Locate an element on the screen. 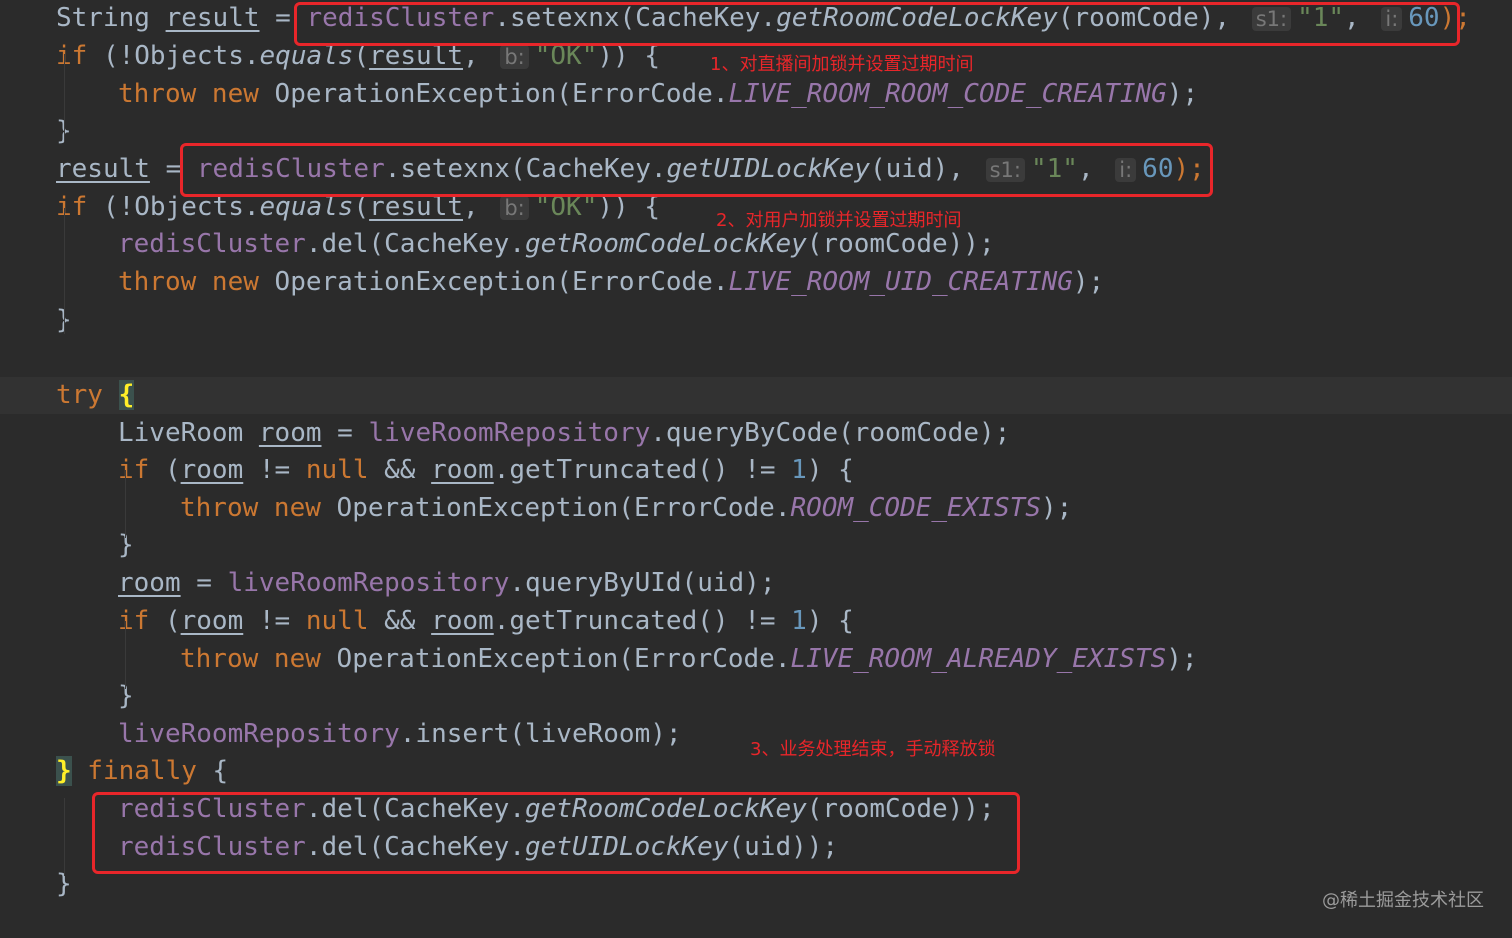 Image resolution: width=1512 pixels, height=938 pixels. code-token: (!Objects. is located at coordinates (181, 56).